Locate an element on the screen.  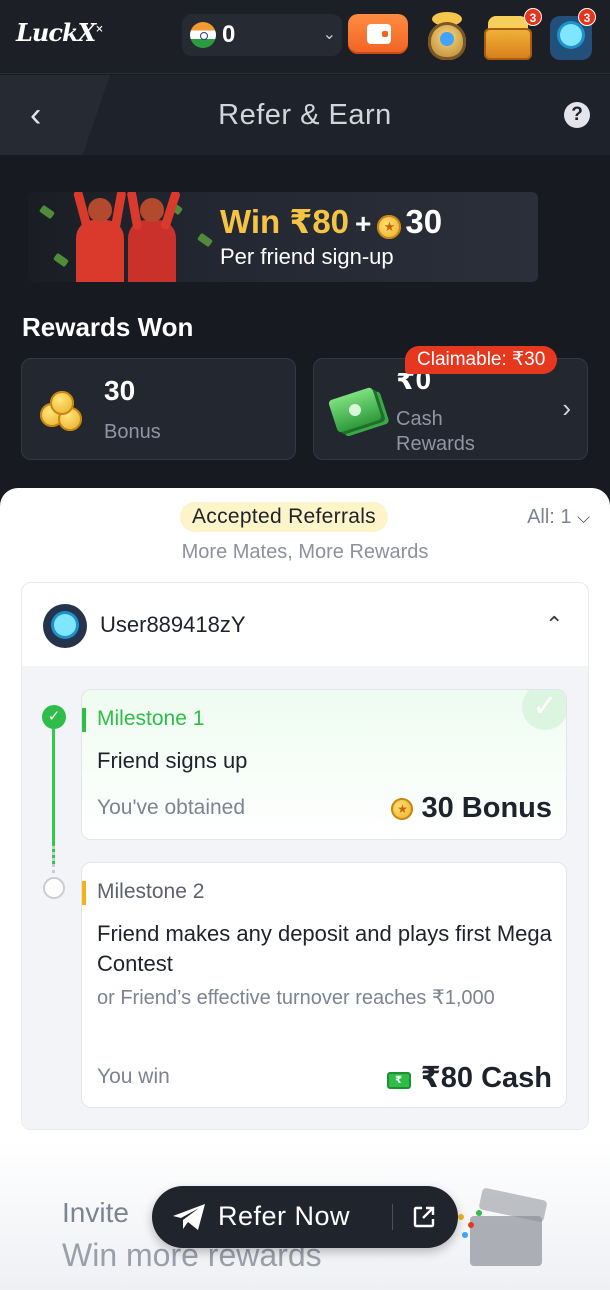
treasure-chest-icon: 3 is located at coordinates (512, 34).